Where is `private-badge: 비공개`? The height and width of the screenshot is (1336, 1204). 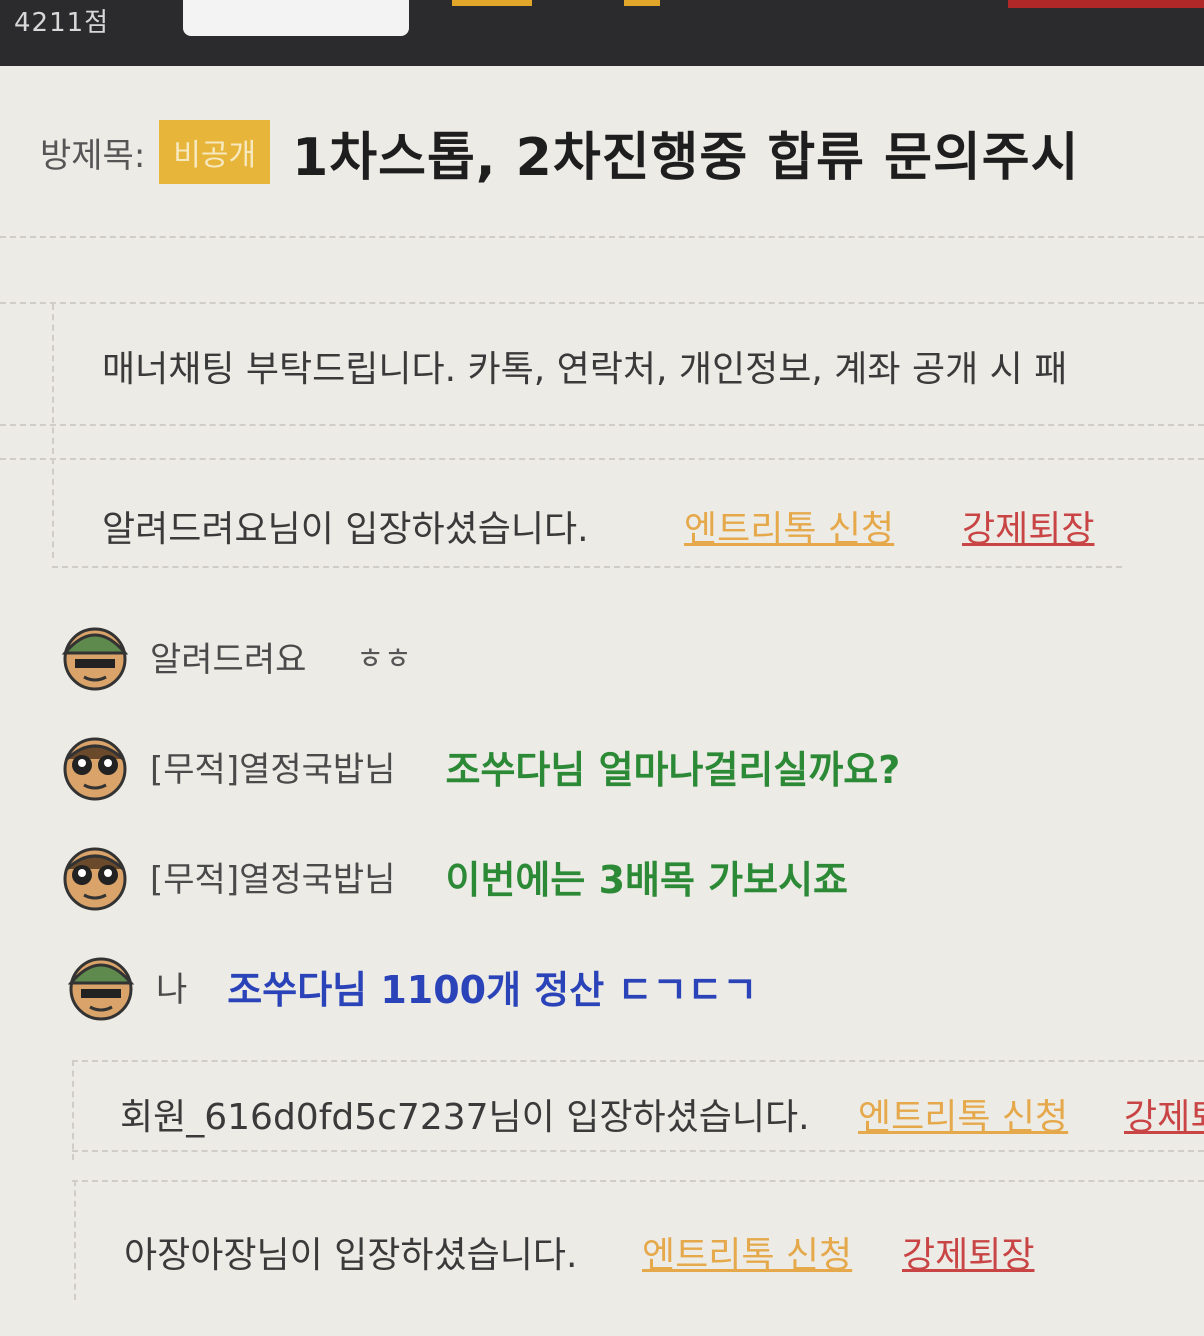
private-badge: 비공개 is located at coordinates (215, 152).